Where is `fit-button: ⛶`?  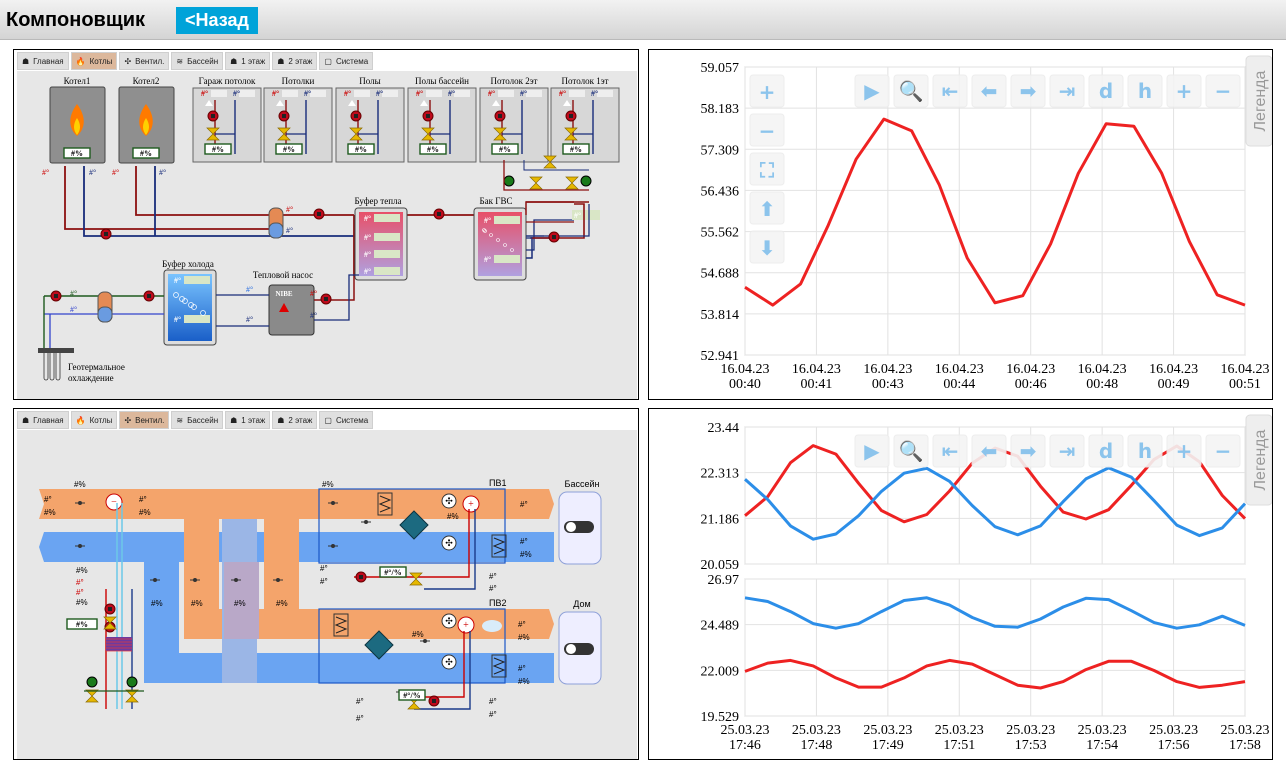 fit-button: ⛶ is located at coordinates (767, 169).